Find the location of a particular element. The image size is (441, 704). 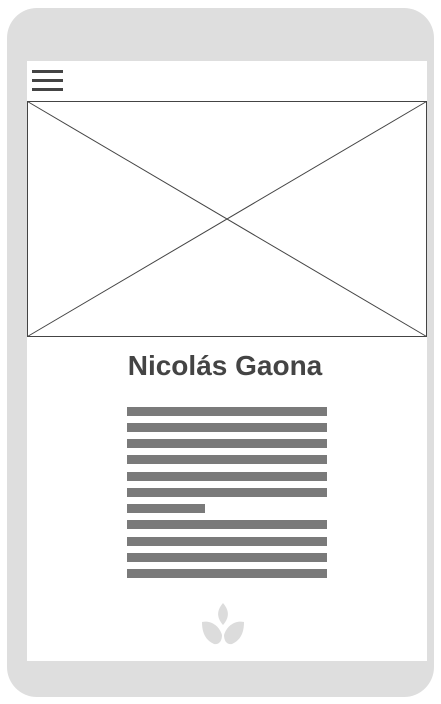

hamburger-menu-icon is located at coordinates (48, 82).